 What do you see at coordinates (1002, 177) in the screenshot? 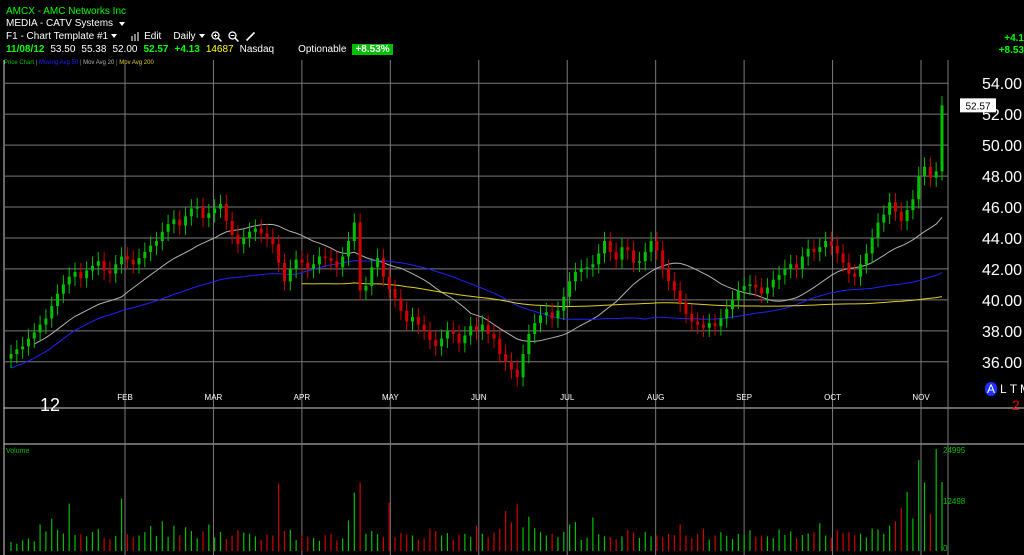
I see `y-tick-label: 48.00` at bounding box center [1002, 177].